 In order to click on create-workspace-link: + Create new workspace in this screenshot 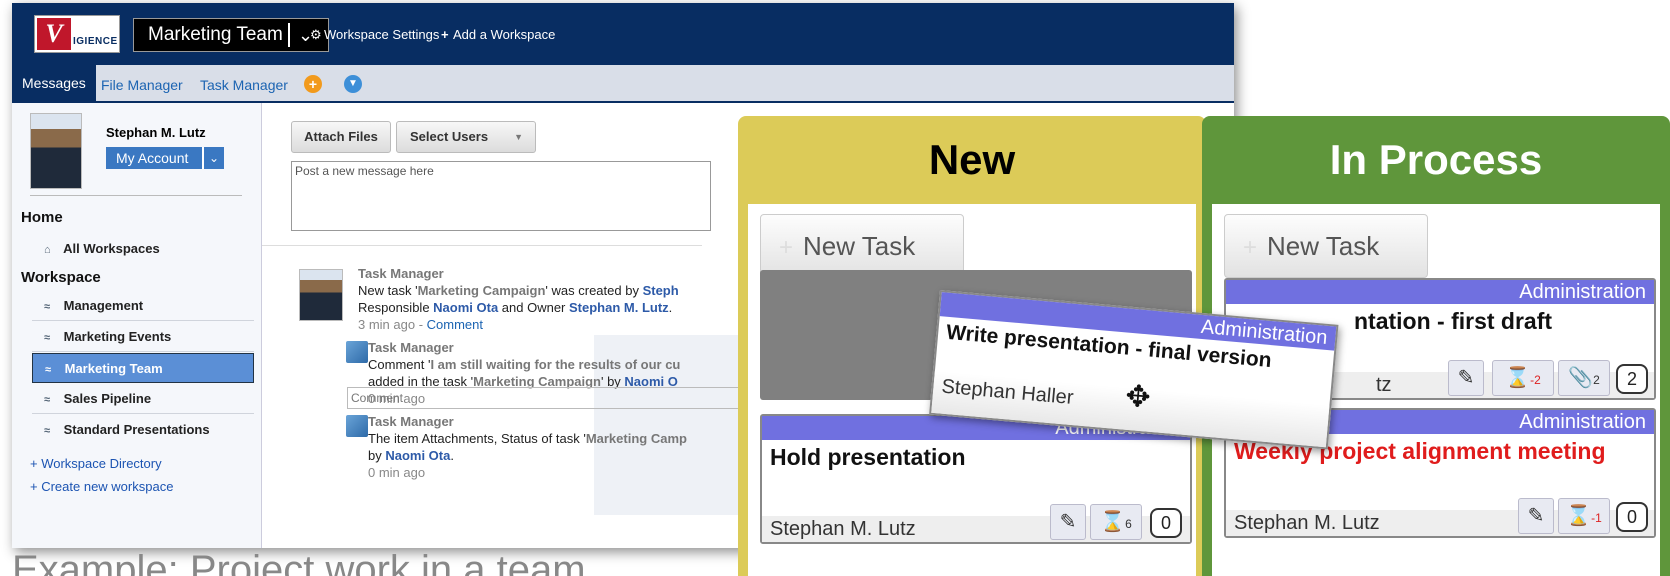, I will do `click(101, 486)`.